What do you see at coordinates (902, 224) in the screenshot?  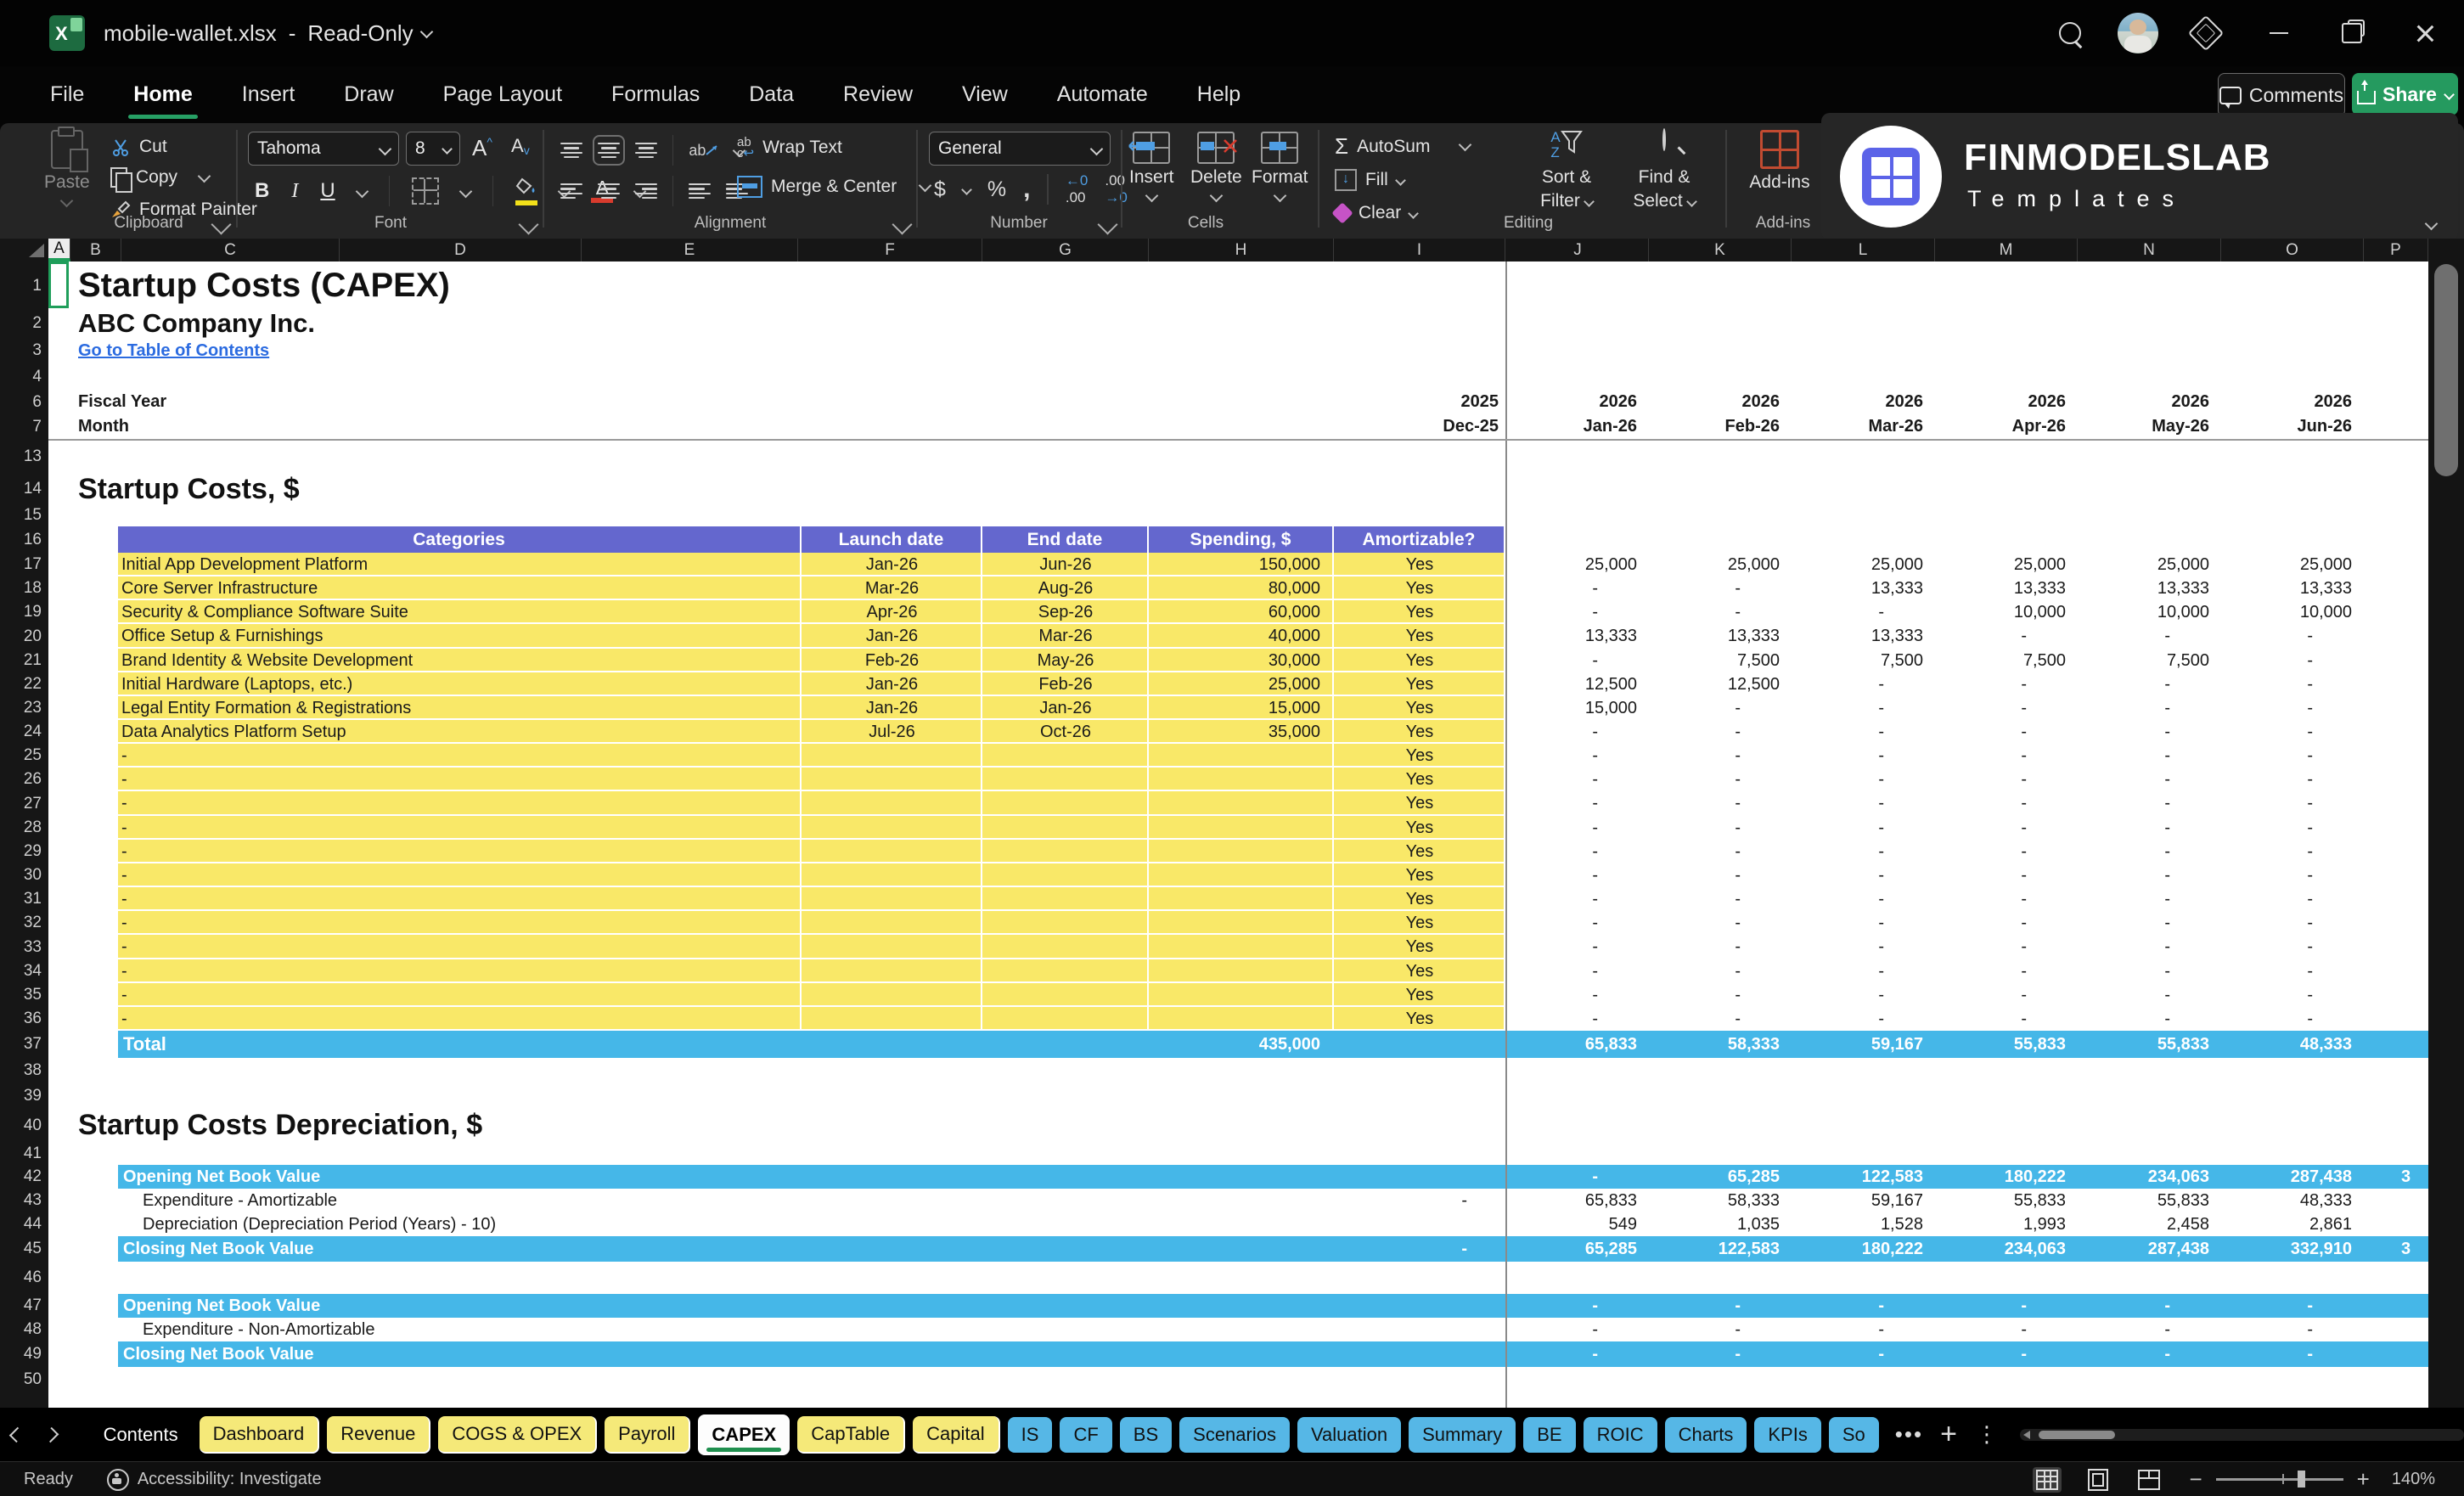 I see `alignment-dialog-launcher-icon` at bounding box center [902, 224].